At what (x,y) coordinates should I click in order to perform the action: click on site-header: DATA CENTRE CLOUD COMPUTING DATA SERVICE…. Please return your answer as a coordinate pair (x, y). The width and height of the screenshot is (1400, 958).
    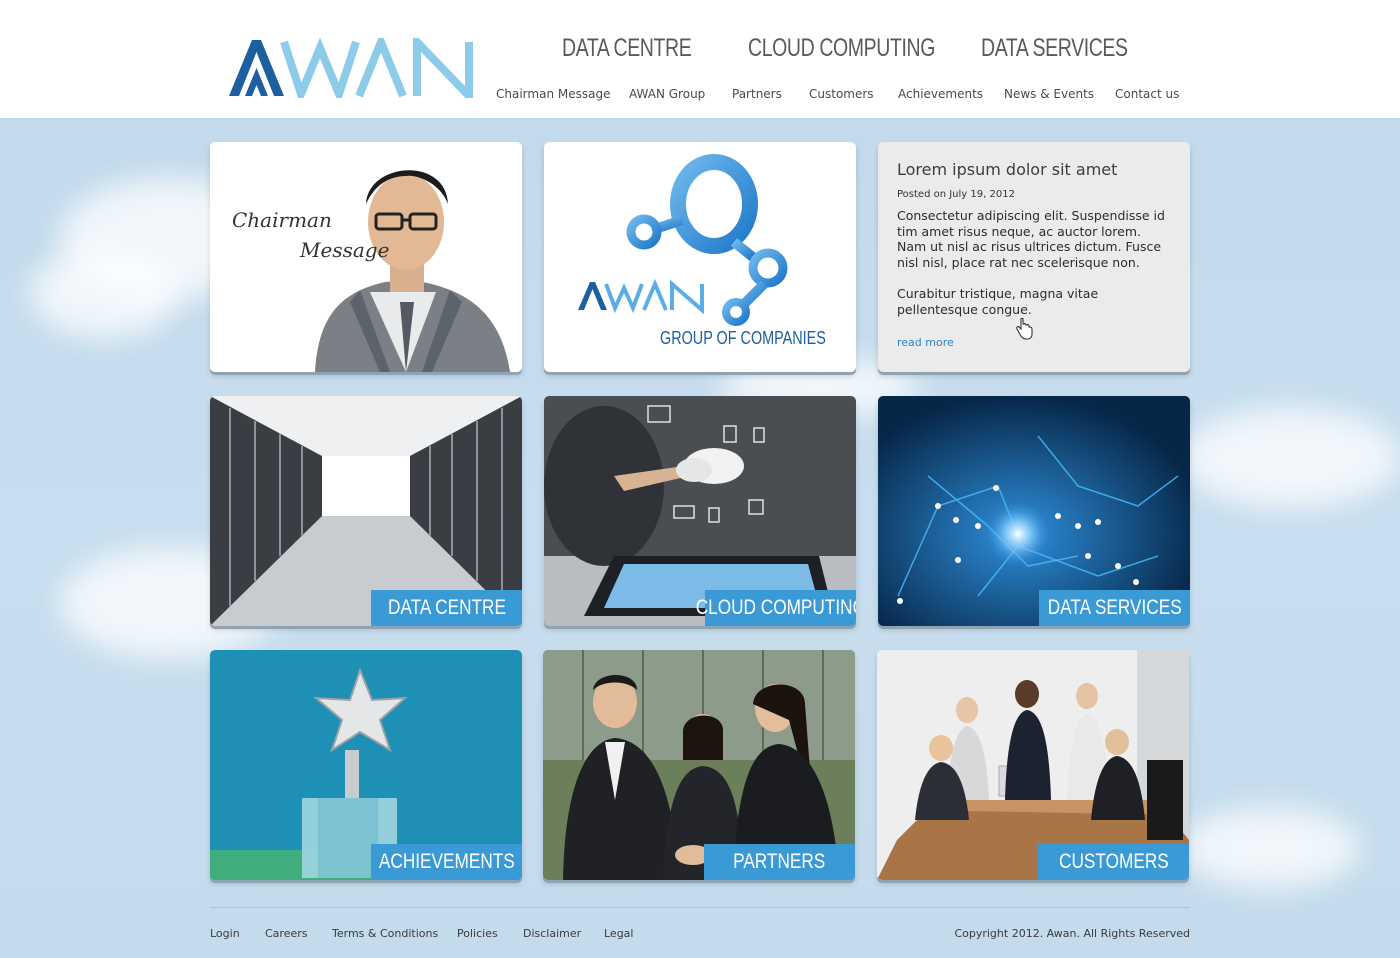
    Looking at the image, I should click on (700, 59).